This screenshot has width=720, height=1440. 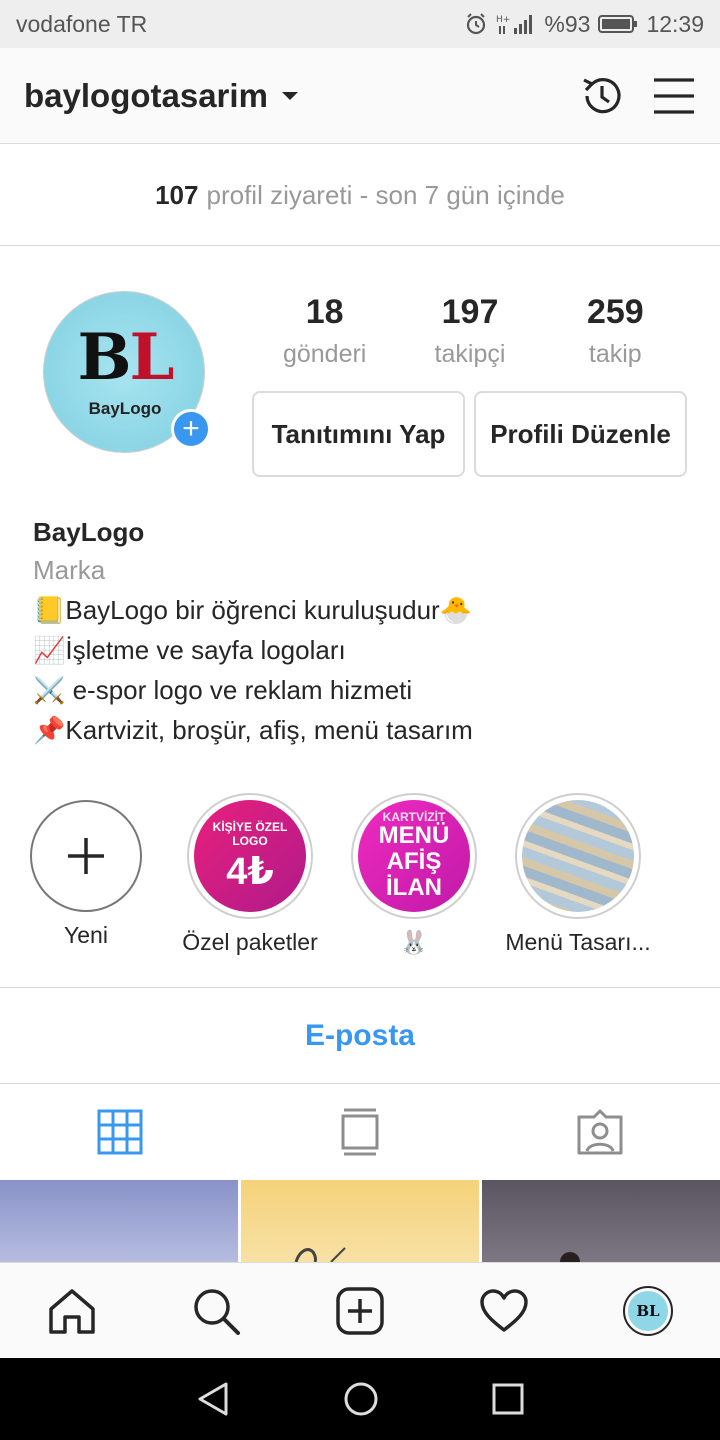 I want to click on tab-tagged, so click(x=600, y=1132).